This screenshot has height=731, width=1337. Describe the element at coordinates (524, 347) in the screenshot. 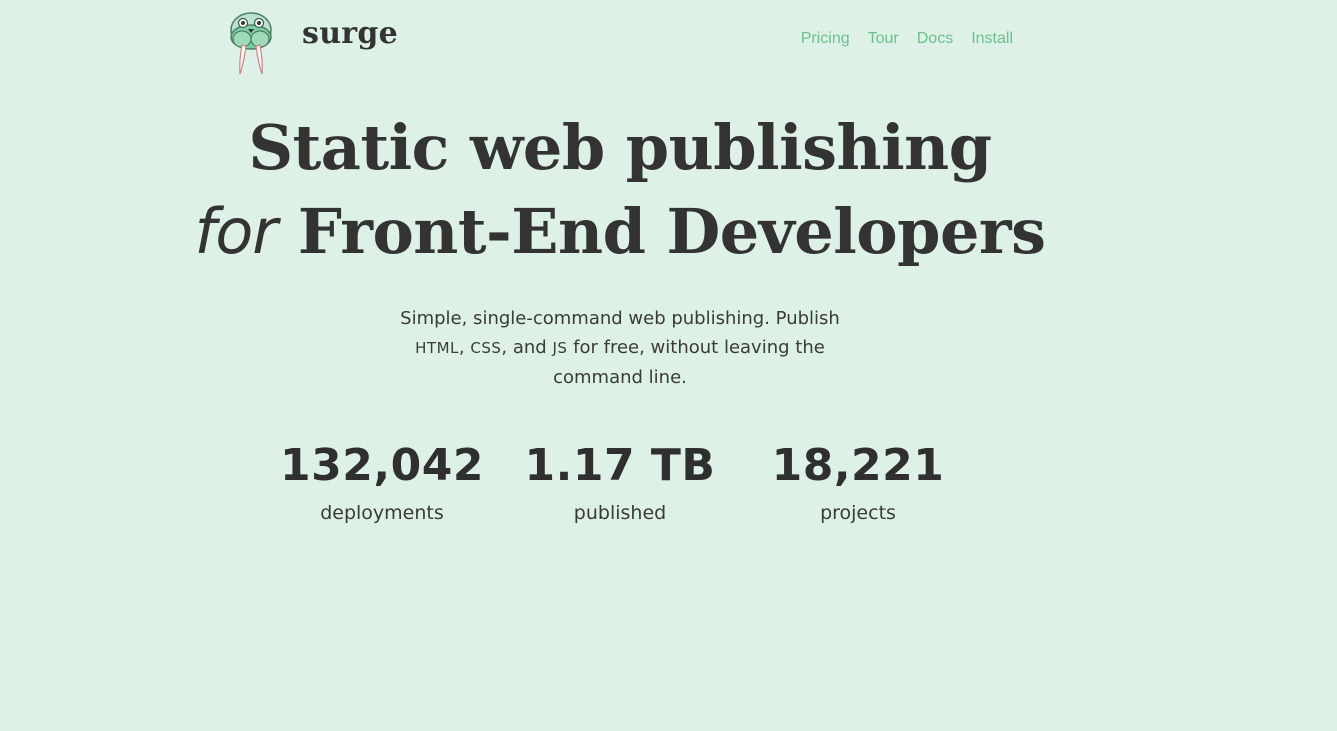

I see `subtitle-and: , and` at that location.